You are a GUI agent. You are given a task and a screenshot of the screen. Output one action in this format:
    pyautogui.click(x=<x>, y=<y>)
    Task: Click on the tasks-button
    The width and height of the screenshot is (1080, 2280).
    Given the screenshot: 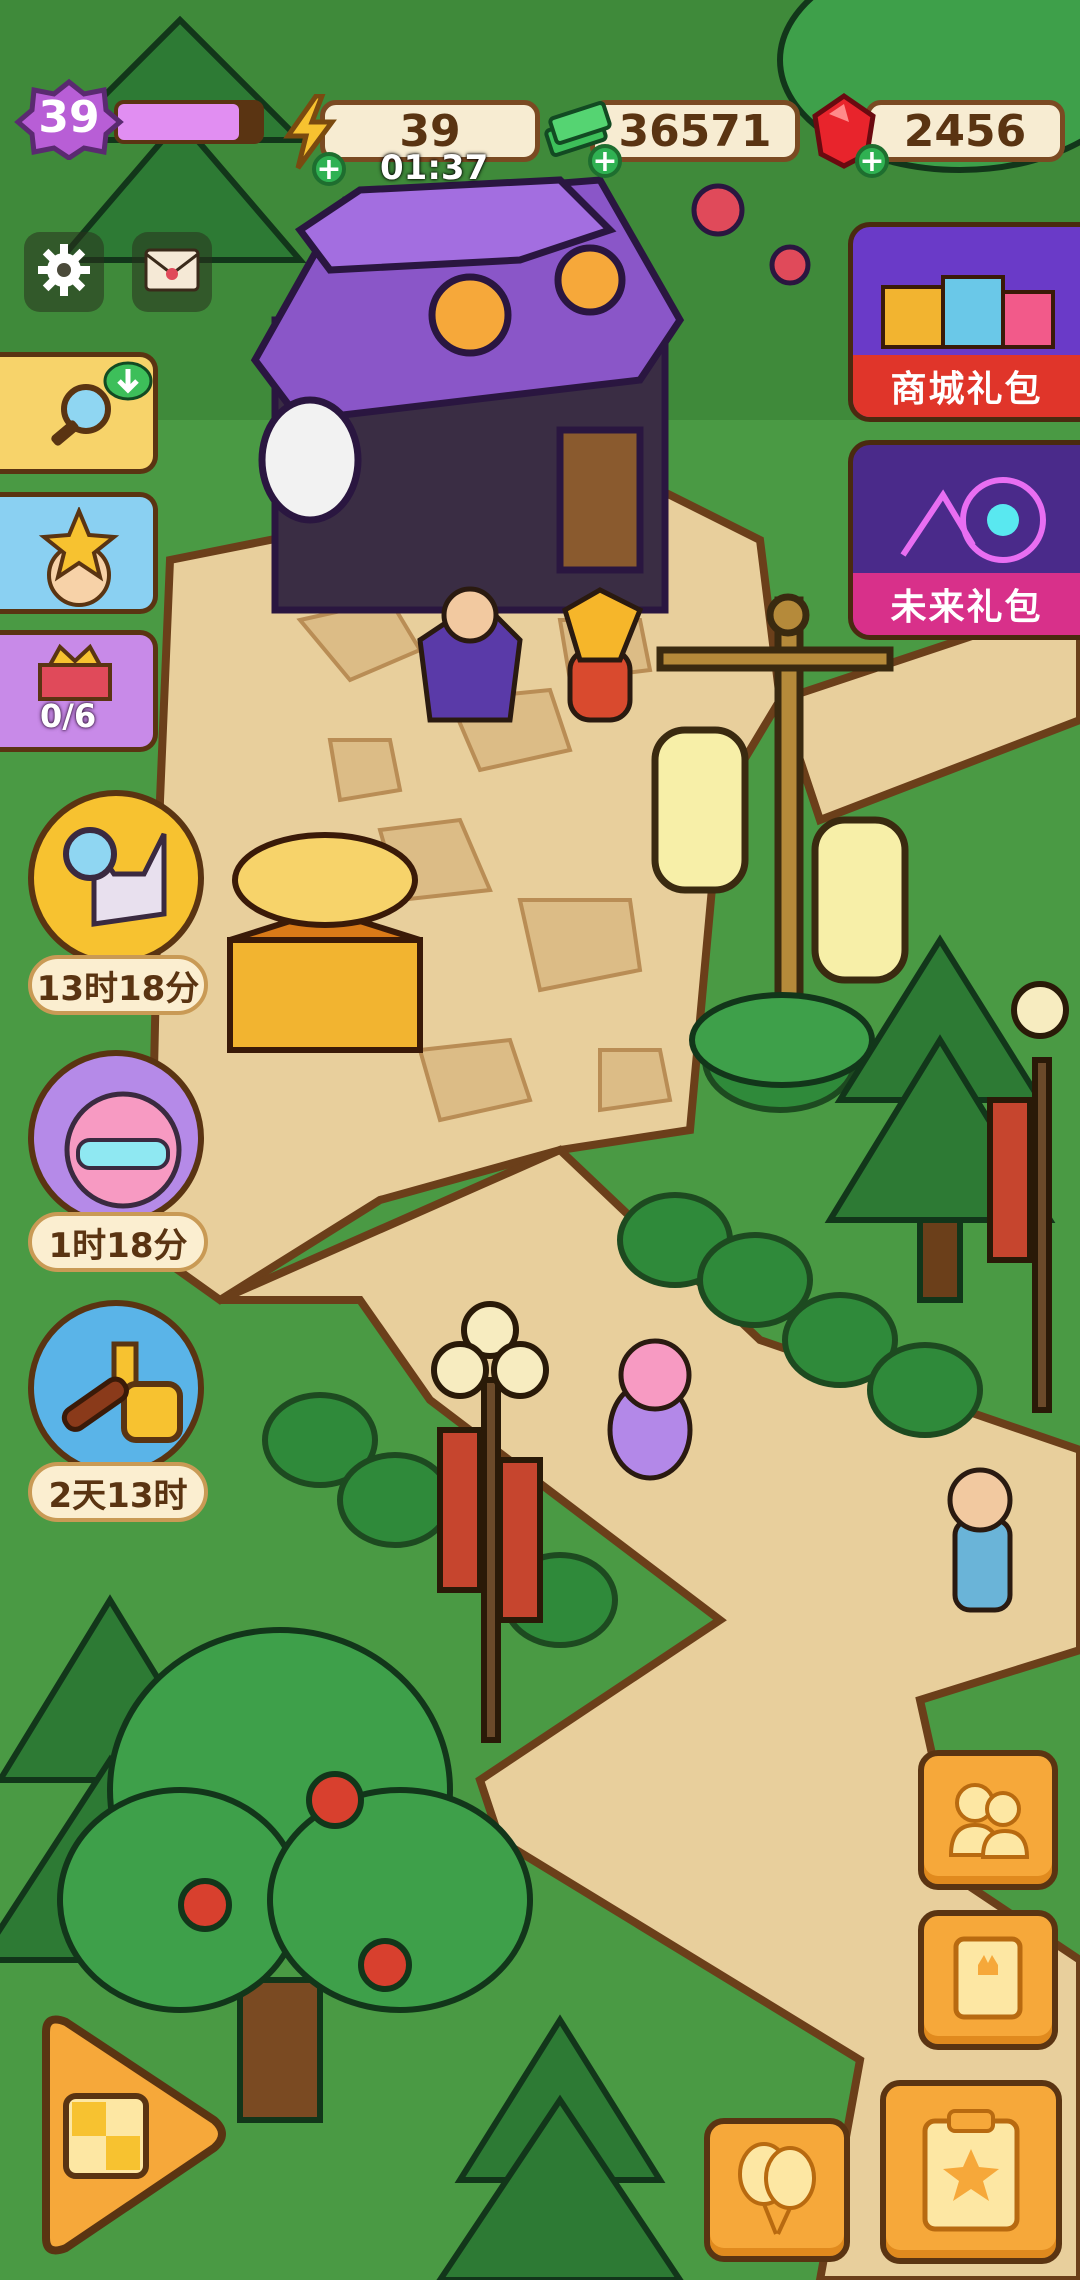 What is the action you would take?
    pyautogui.click(x=971, y=2172)
    